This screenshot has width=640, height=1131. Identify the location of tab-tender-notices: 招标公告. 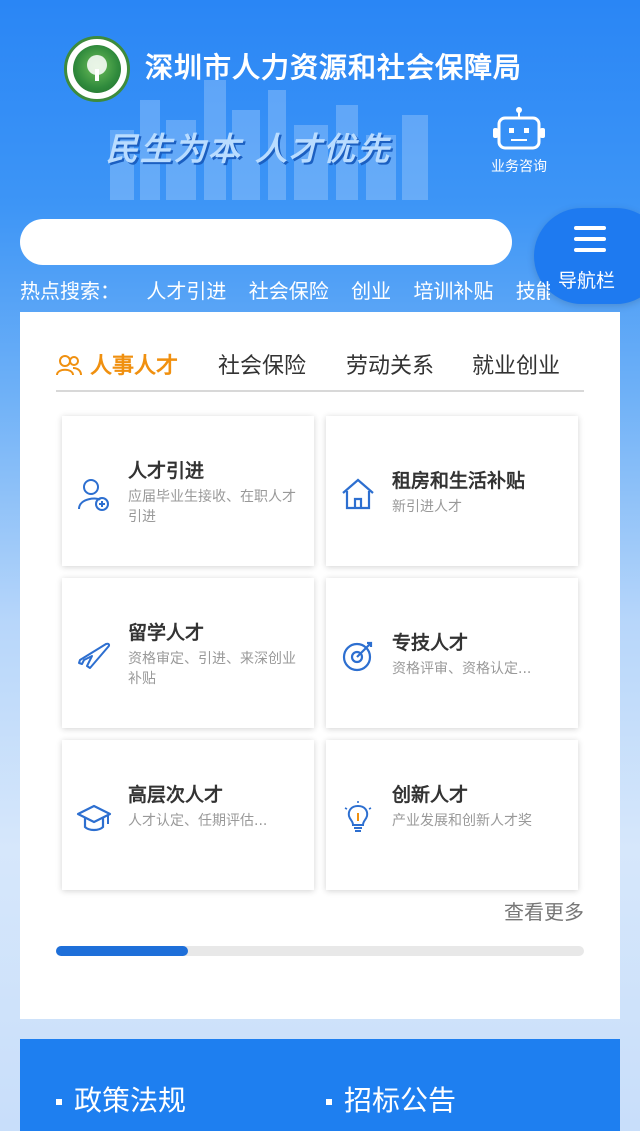
(391, 1099).